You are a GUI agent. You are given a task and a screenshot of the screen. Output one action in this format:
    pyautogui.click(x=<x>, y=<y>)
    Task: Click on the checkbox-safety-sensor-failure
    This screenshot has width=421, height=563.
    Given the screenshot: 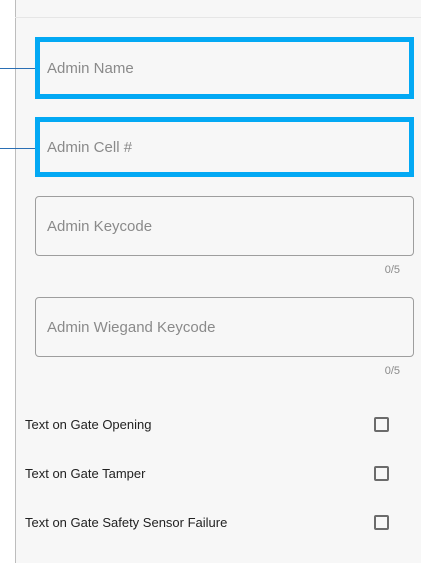 What is the action you would take?
    pyautogui.click(x=381, y=522)
    